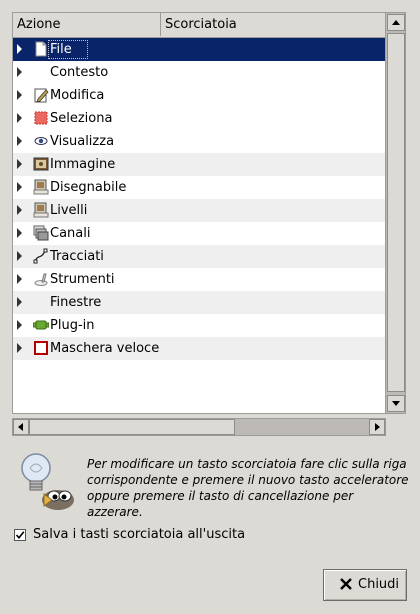 Image resolution: width=420 pixels, height=614 pixels. I want to click on tree-row-contesto: Contesto, so click(199, 72).